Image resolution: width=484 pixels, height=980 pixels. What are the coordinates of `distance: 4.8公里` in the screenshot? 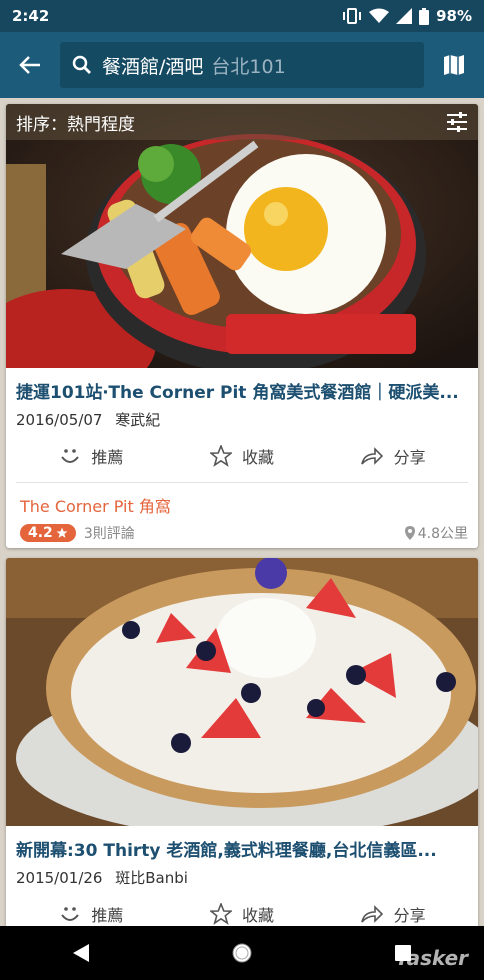 It's located at (436, 533).